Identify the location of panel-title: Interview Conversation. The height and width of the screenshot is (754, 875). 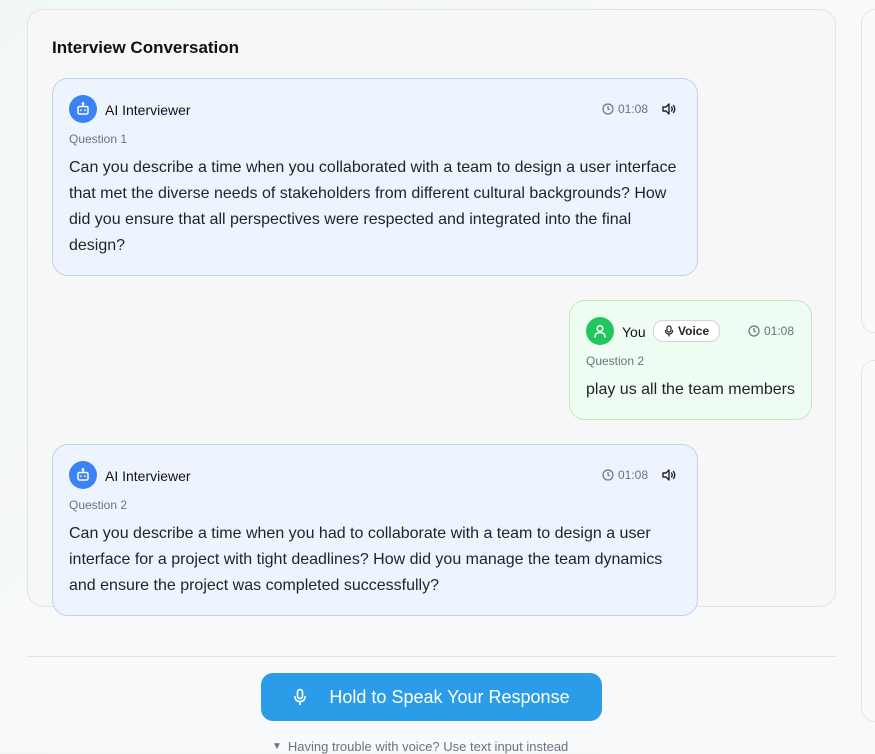
(146, 47).